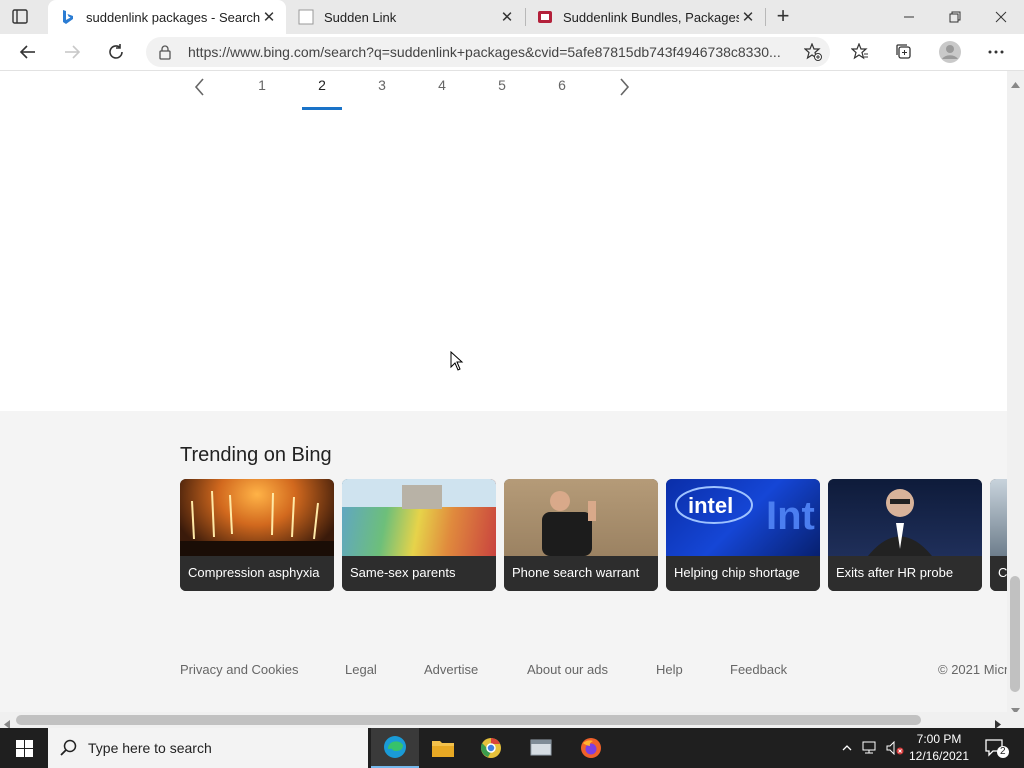  I want to click on more-options-icon, so click(996, 52).